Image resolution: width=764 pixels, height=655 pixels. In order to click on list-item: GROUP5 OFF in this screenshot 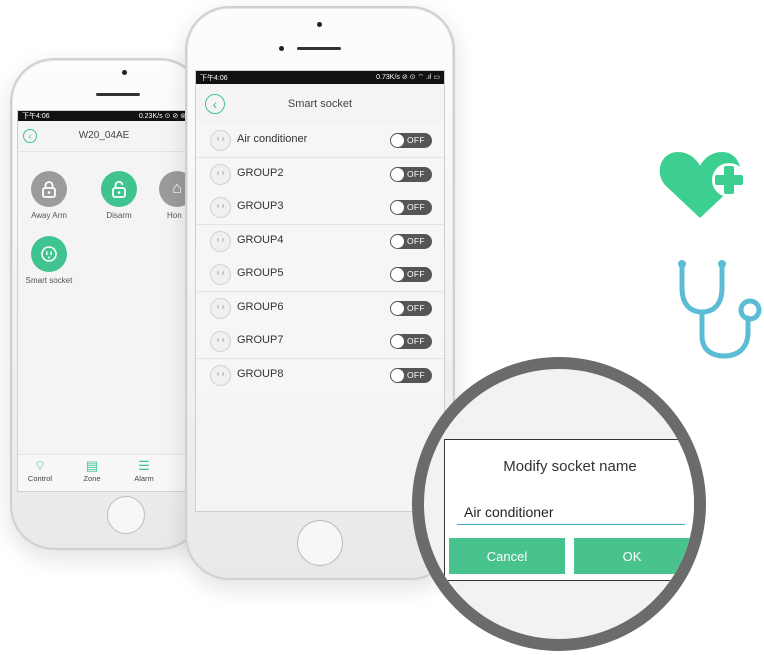, I will do `click(320, 275)`.